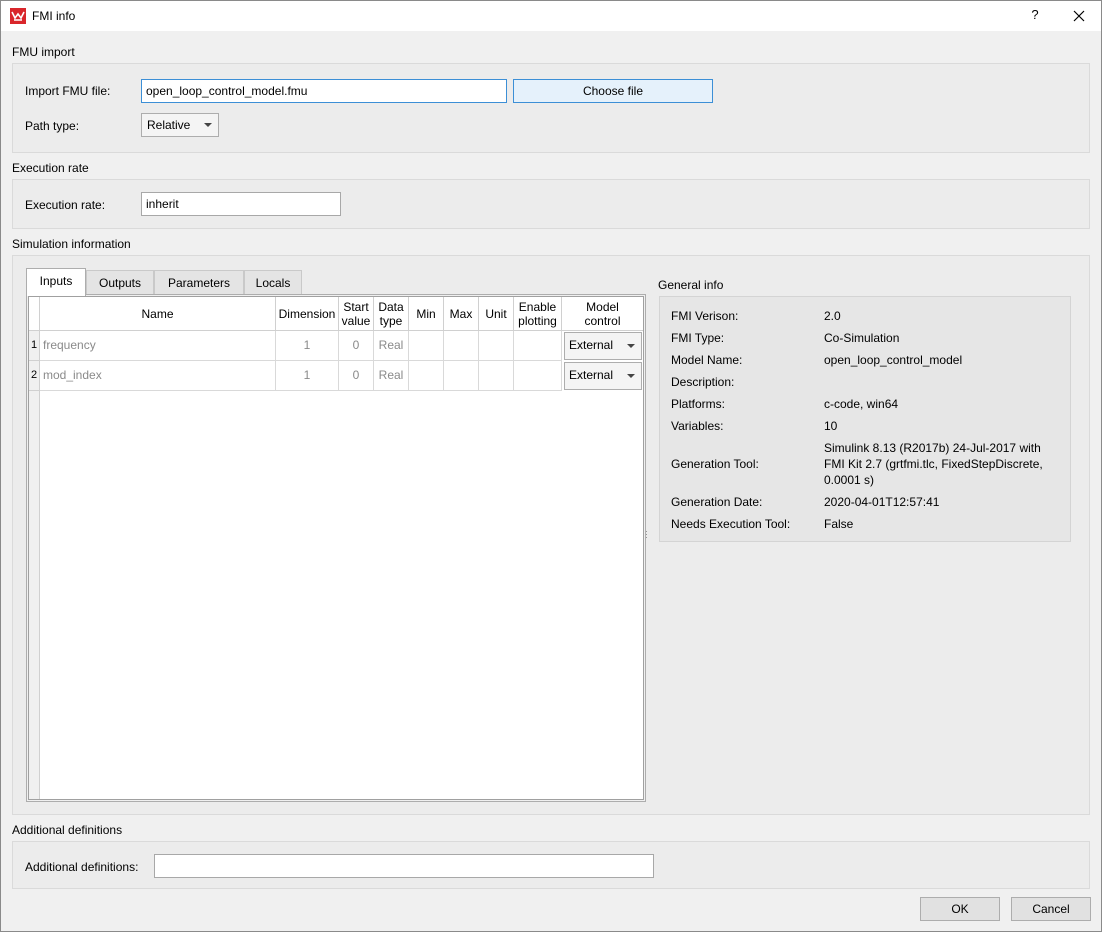  Describe the element at coordinates (34, 595) in the screenshot. I see `row-header-strip` at that location.